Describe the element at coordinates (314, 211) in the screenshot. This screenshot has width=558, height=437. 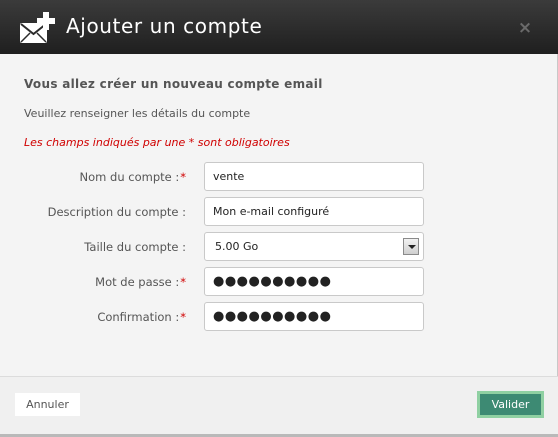
I see `description-input` at that location.